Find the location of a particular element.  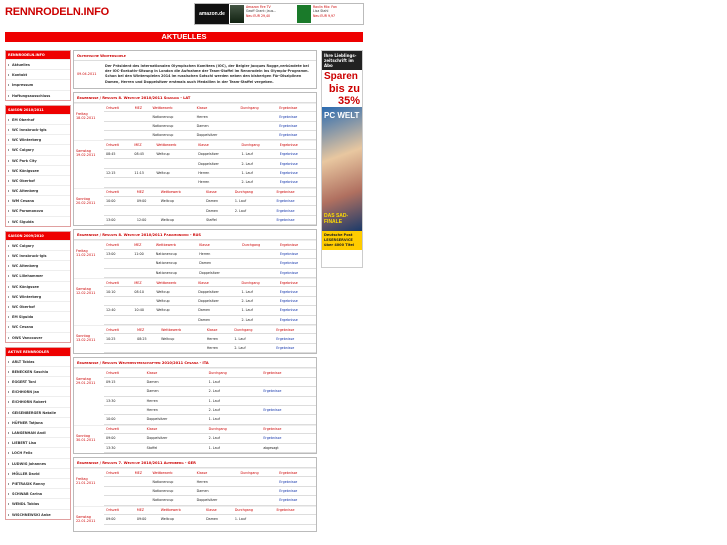

sidebar-link: WC Sigulda is located at coordinates (38, 220).